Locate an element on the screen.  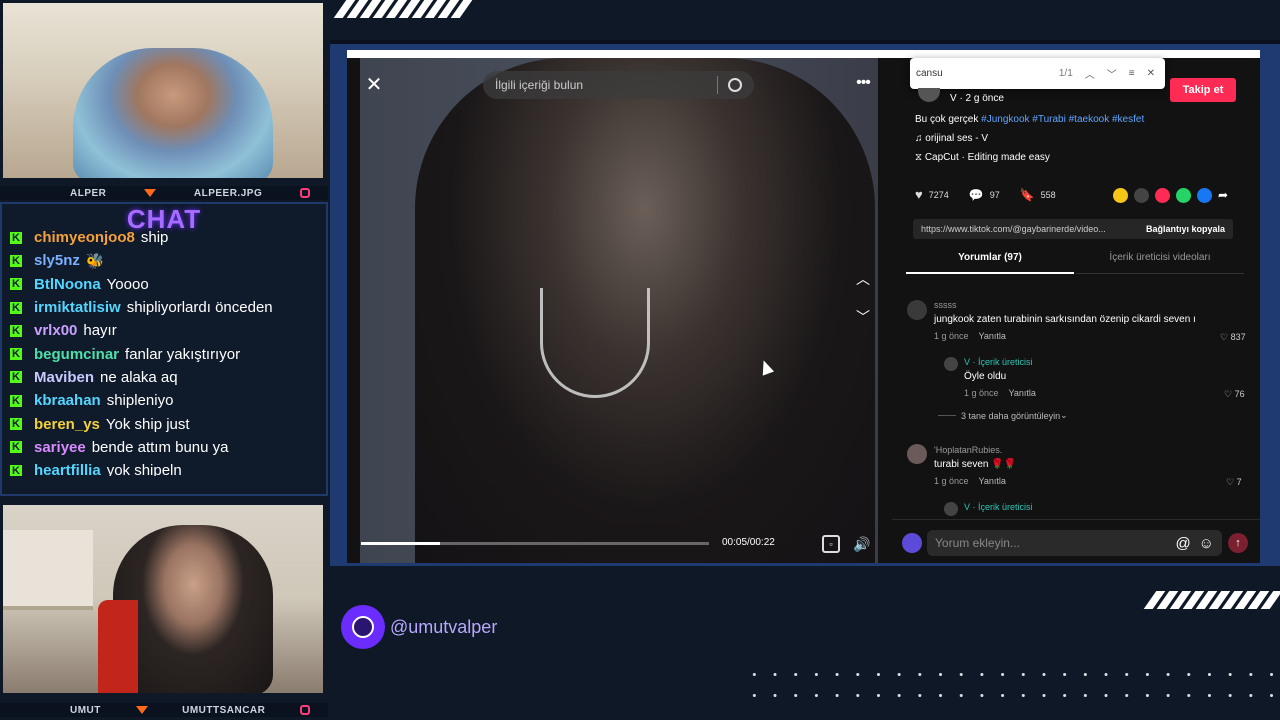
search-icon is located at coordinates (735, 85).